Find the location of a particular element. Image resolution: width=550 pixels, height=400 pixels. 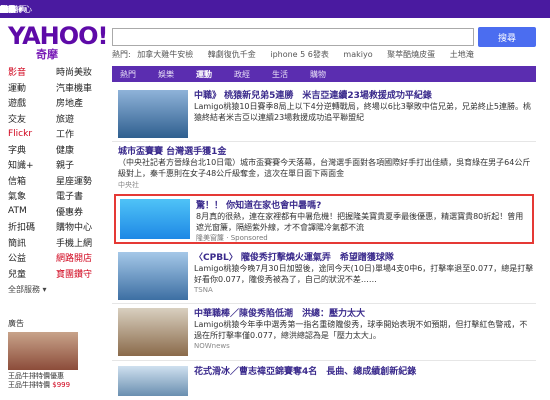

hot-search-link: 土地淹 is located at coordinates (462, 54).